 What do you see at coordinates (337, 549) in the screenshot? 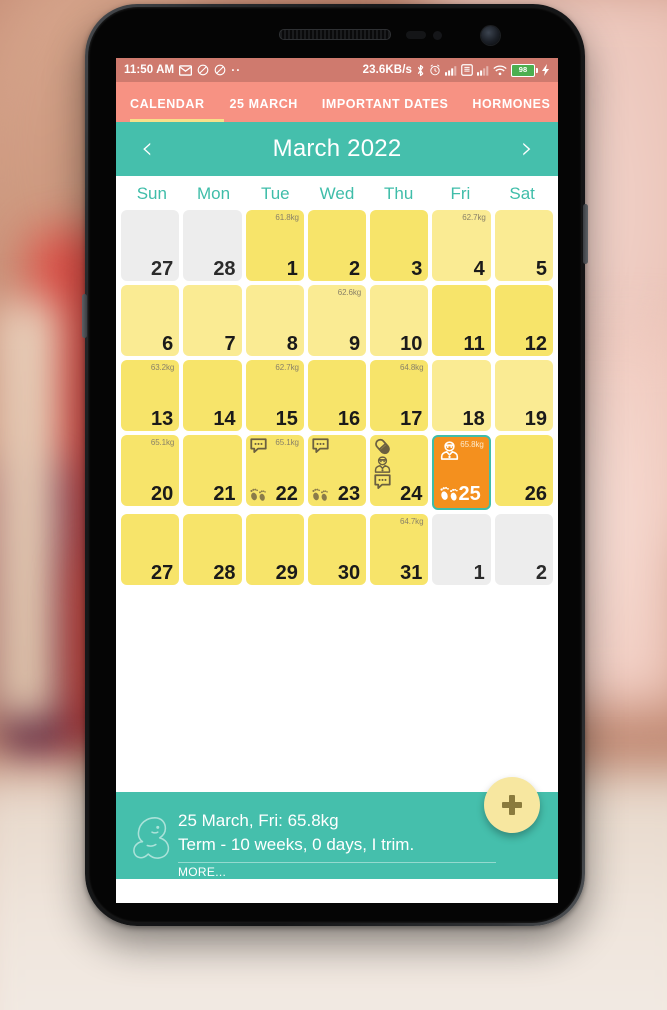
I see `calendar-day-cell: 30` at bounding box center [337, 549].